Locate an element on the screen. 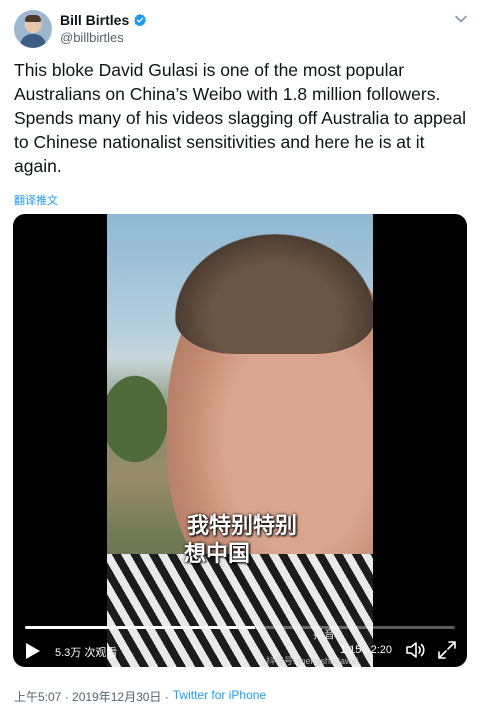 The height and width of the screenshot is (716, 480). expand-icon is located at coordinates (447, 650).